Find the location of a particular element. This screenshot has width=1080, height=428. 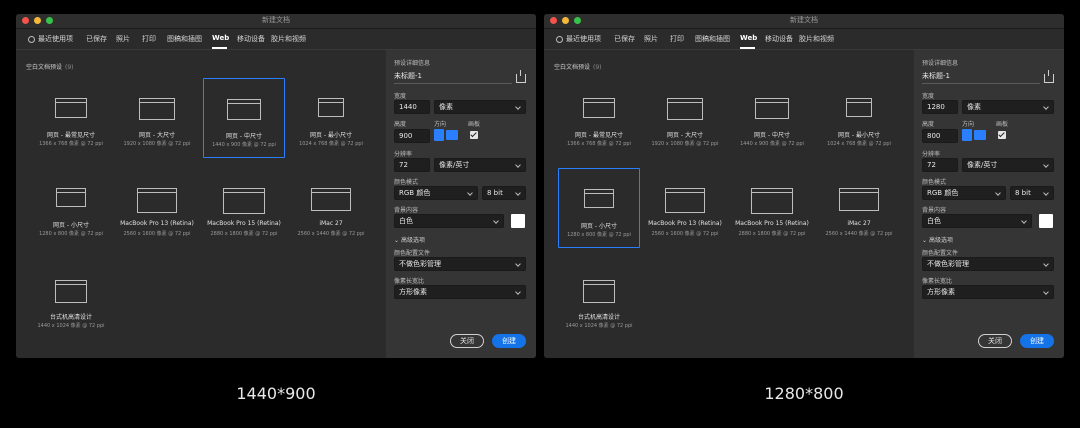

preset-card-selected: 网页 - 小尺寸 1280 x 800 像素 @ 72 ppi is located at coordinates (599, 208).